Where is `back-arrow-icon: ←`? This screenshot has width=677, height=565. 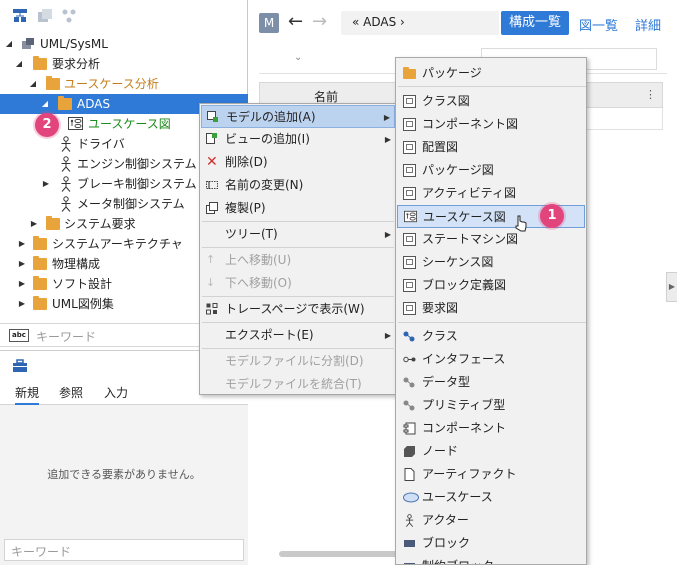
back-arrow-icon: ← is located at coordinates (295, 21).